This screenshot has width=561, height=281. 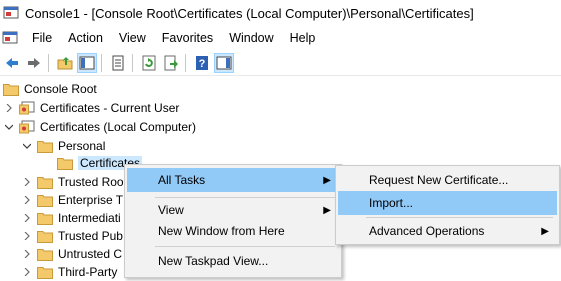 I want to click on refresh-button, so click(x=149, y=63).